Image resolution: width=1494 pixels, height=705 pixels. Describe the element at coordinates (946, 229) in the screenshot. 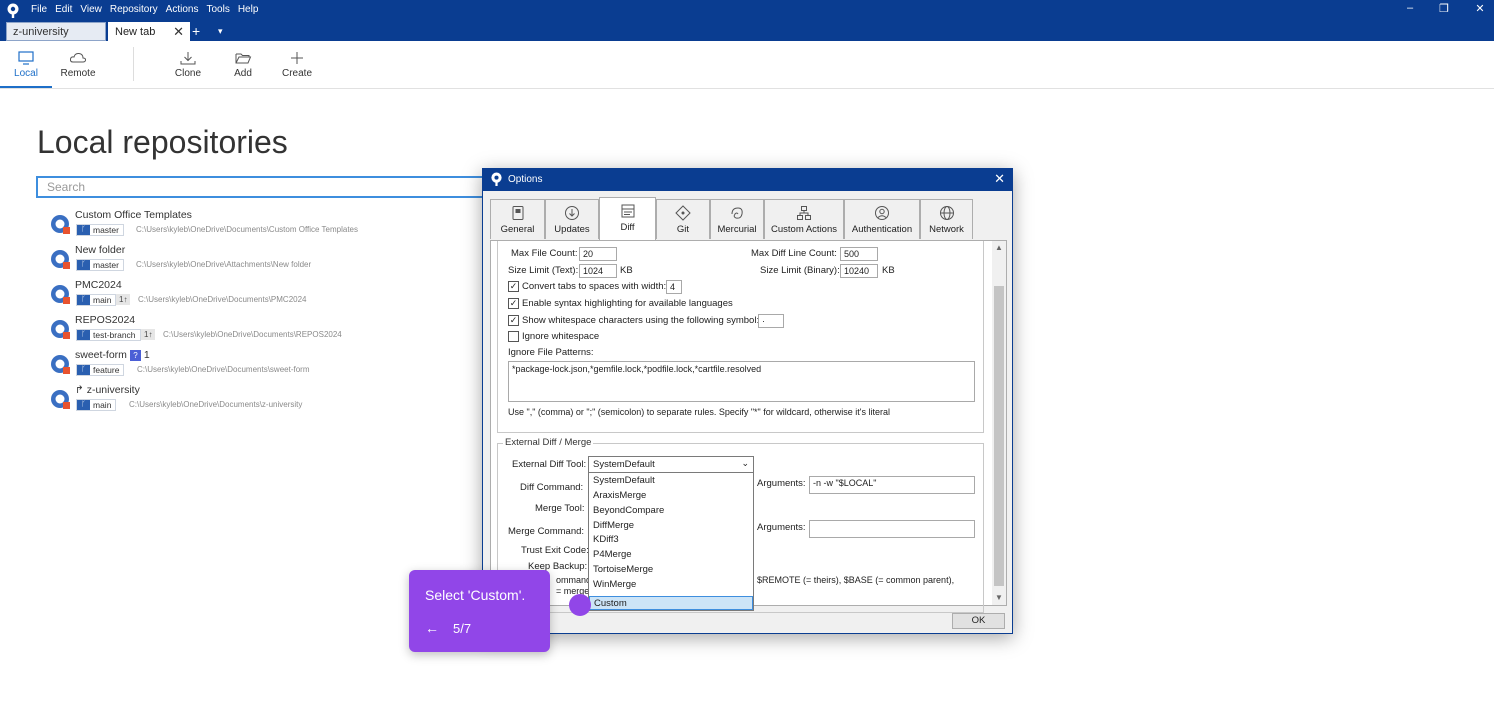

I see `tab-label: Network` at that location.